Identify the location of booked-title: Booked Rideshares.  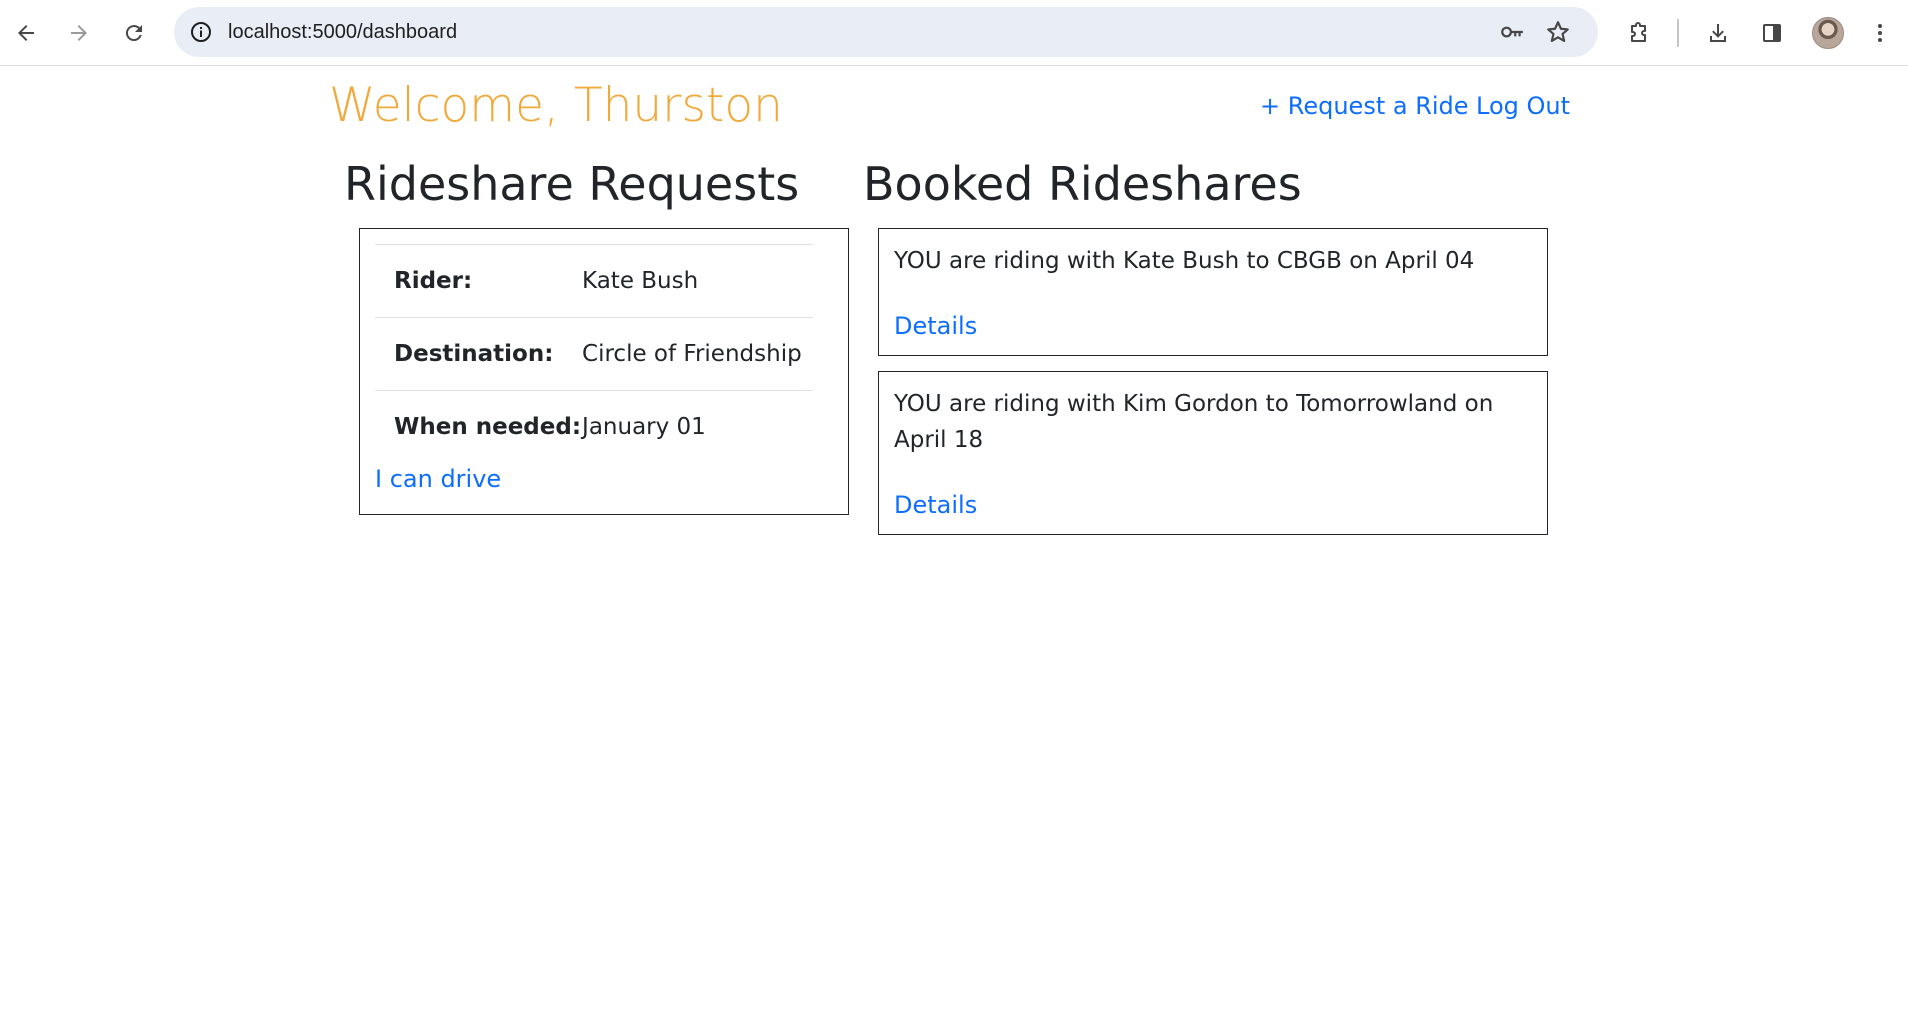
(1082, 184).